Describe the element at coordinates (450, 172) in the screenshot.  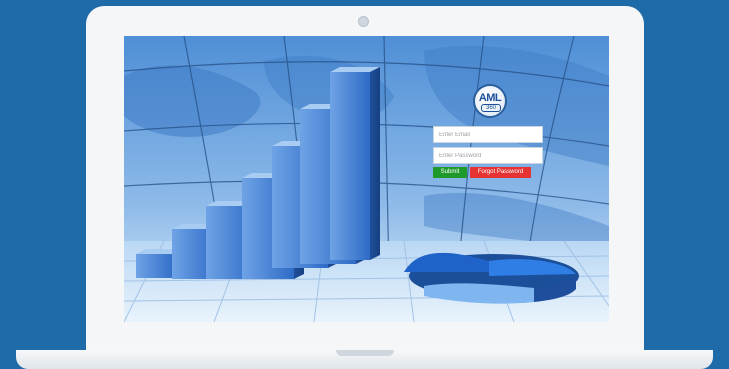
I see `submit-button: Submit` at that location.